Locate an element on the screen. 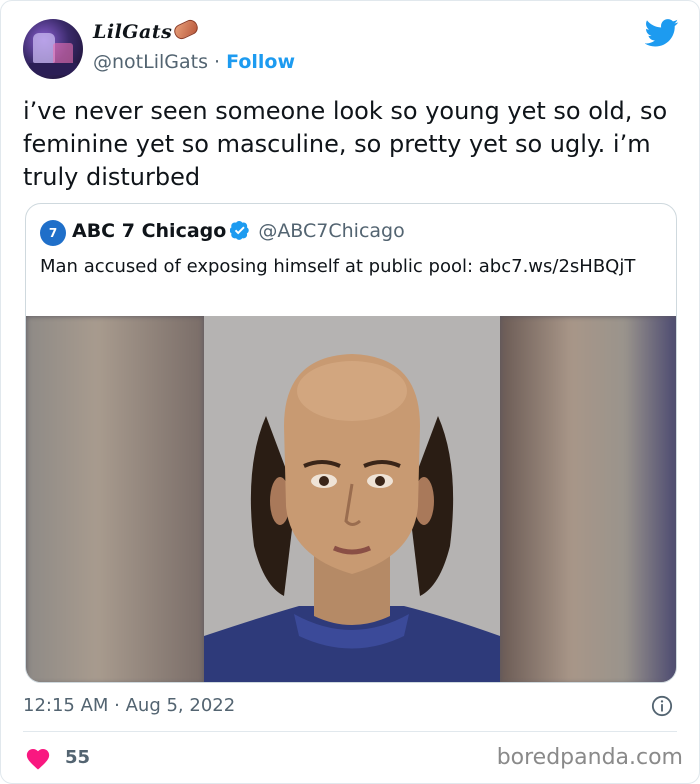  quoted-avatar: 7 is located at coordinates (53, 233).